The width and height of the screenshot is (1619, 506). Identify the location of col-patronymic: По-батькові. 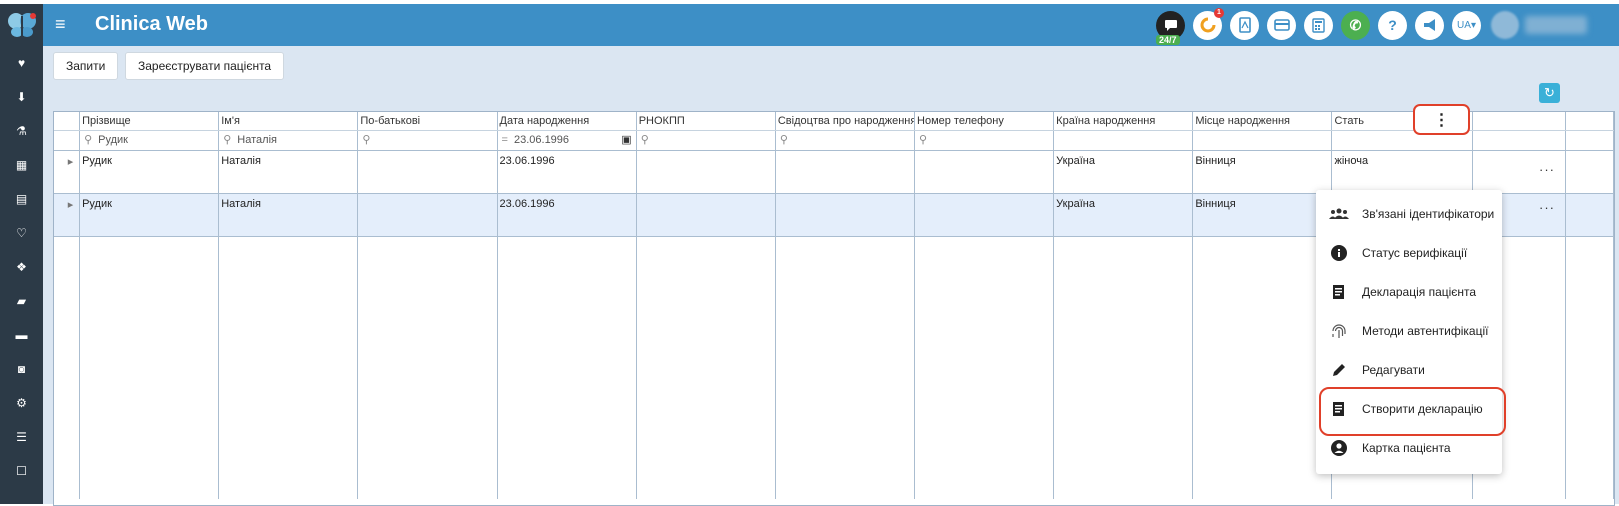
(427, 121).